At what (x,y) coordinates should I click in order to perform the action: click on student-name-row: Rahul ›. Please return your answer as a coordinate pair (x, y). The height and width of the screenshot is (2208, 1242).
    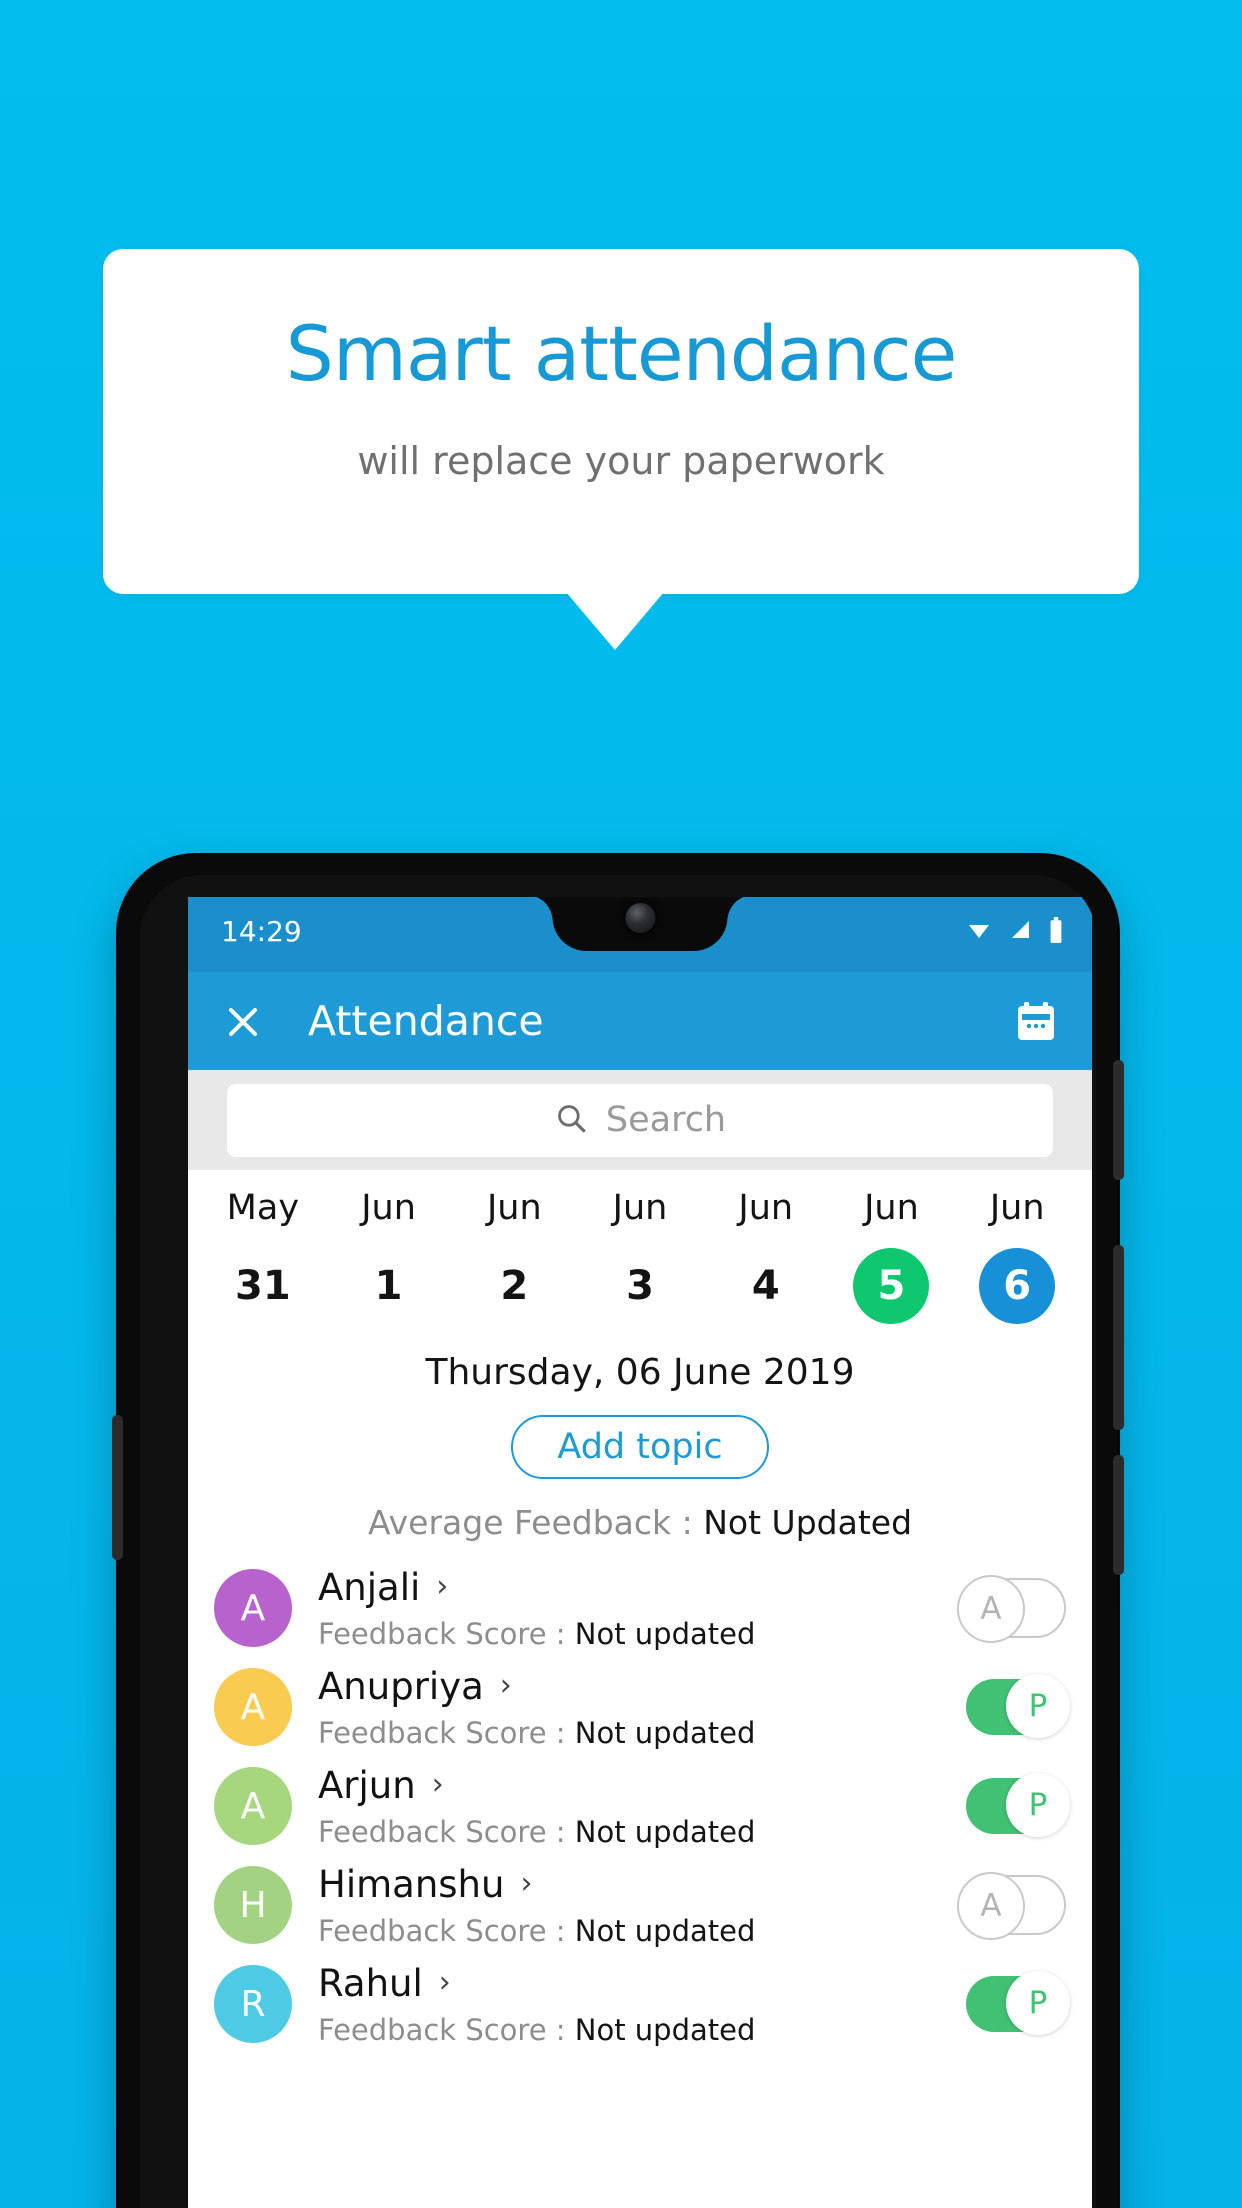
    Looking at the image, I should click on (642, 1983).